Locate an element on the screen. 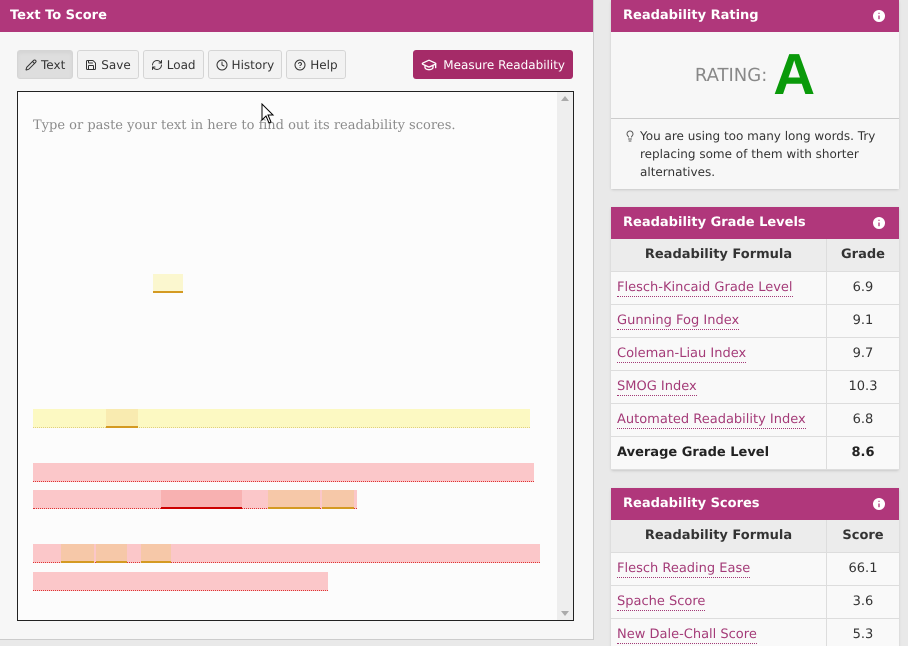  panel-title: Text To Score is located at coordinates (58, 16).